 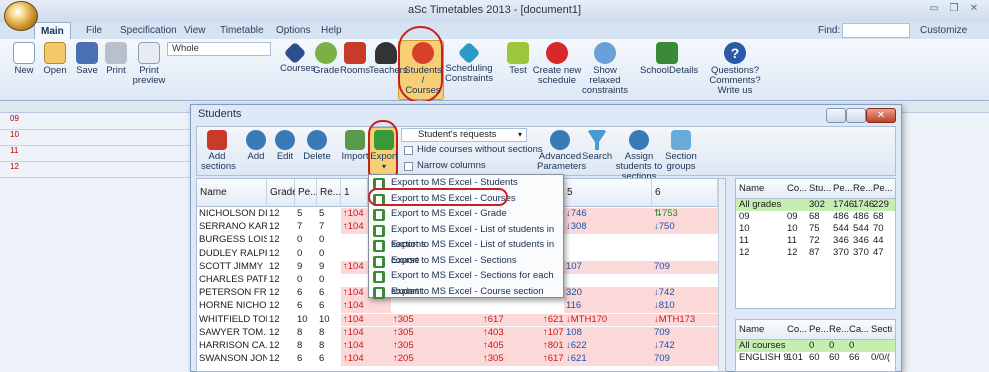 I want to click on export-menu-item: Export to MS Excel - Sections, so click(x=466, y=261).